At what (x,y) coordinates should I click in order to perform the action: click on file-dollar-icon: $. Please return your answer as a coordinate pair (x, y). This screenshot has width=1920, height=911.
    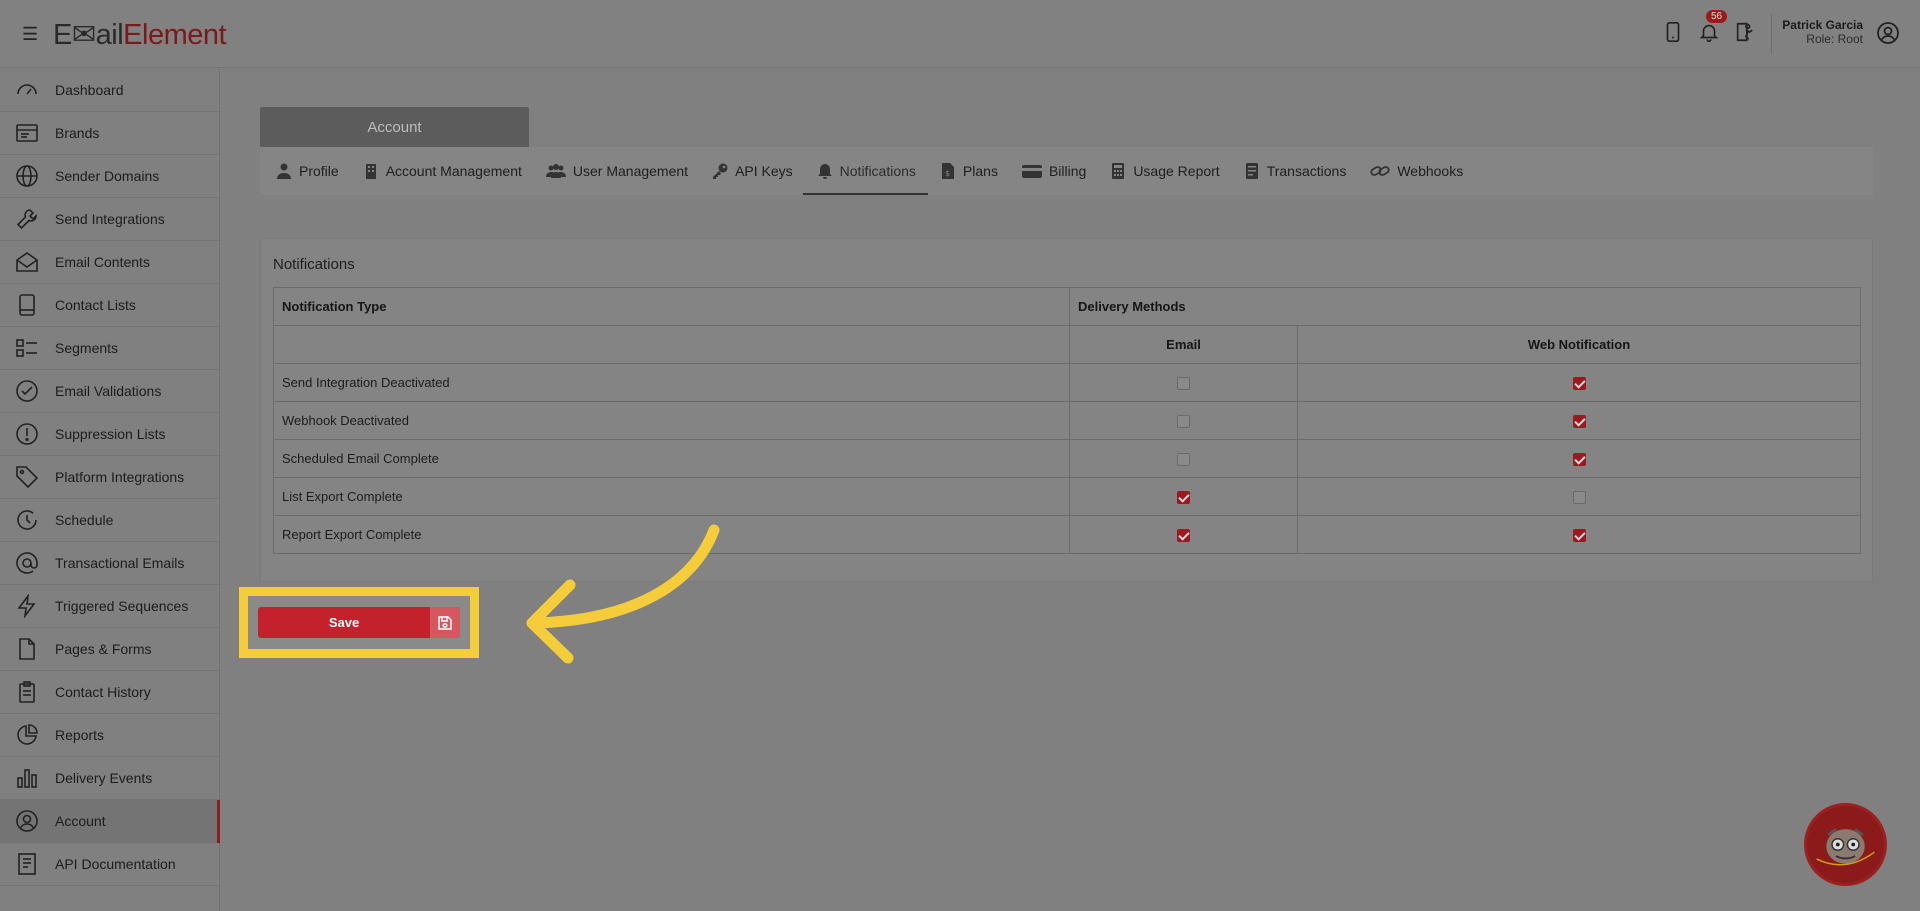
    Looking at the image, I should click on (947, 171).